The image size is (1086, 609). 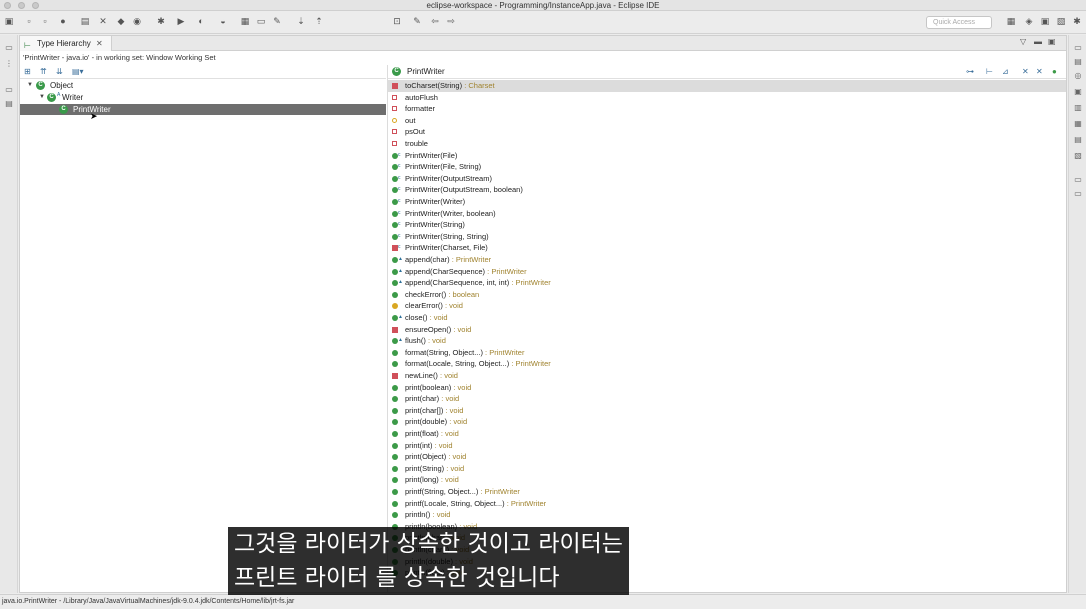 I want to click on member-row: ▲ close() : void, so click(x=727, y=318).